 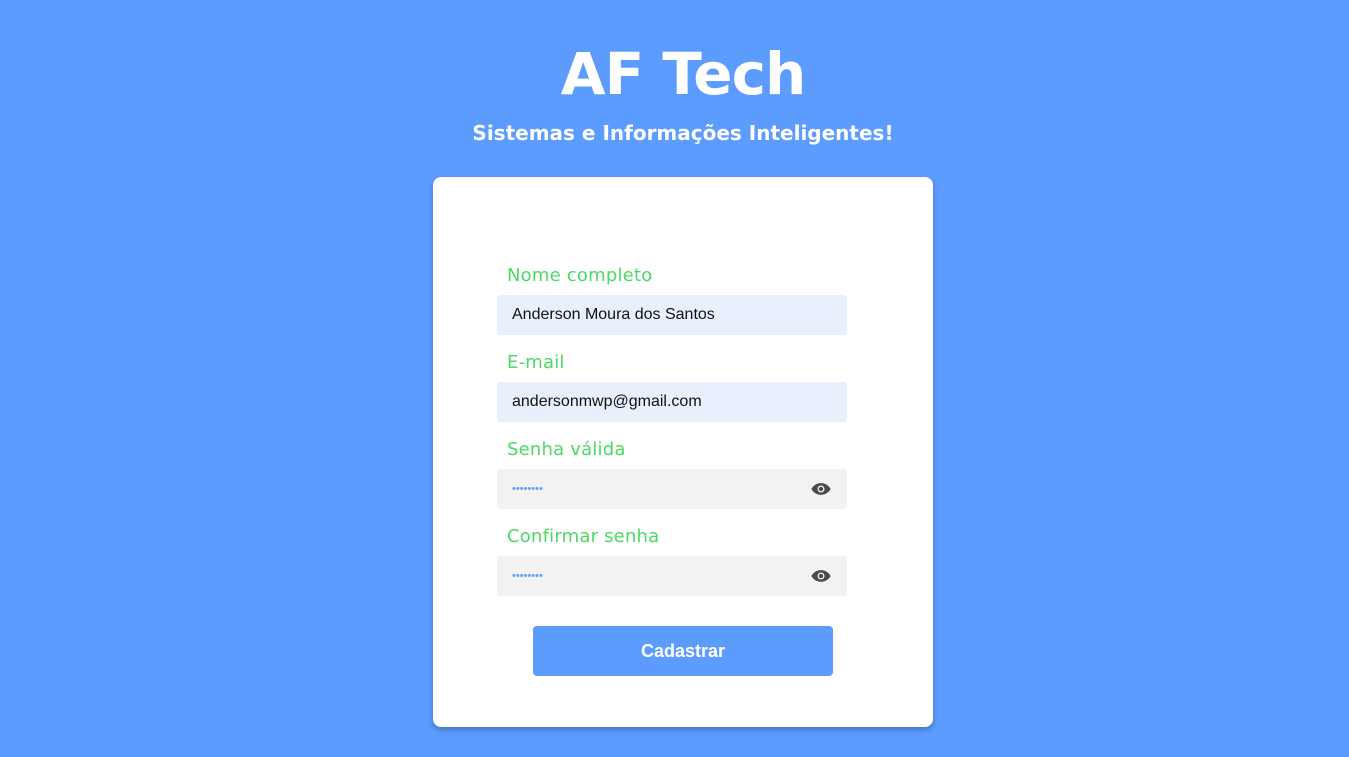 What do you see at coordinates (566, 449) in the screenshot?
I see `password-label: Senha válida` at bounding box center [566, 449].